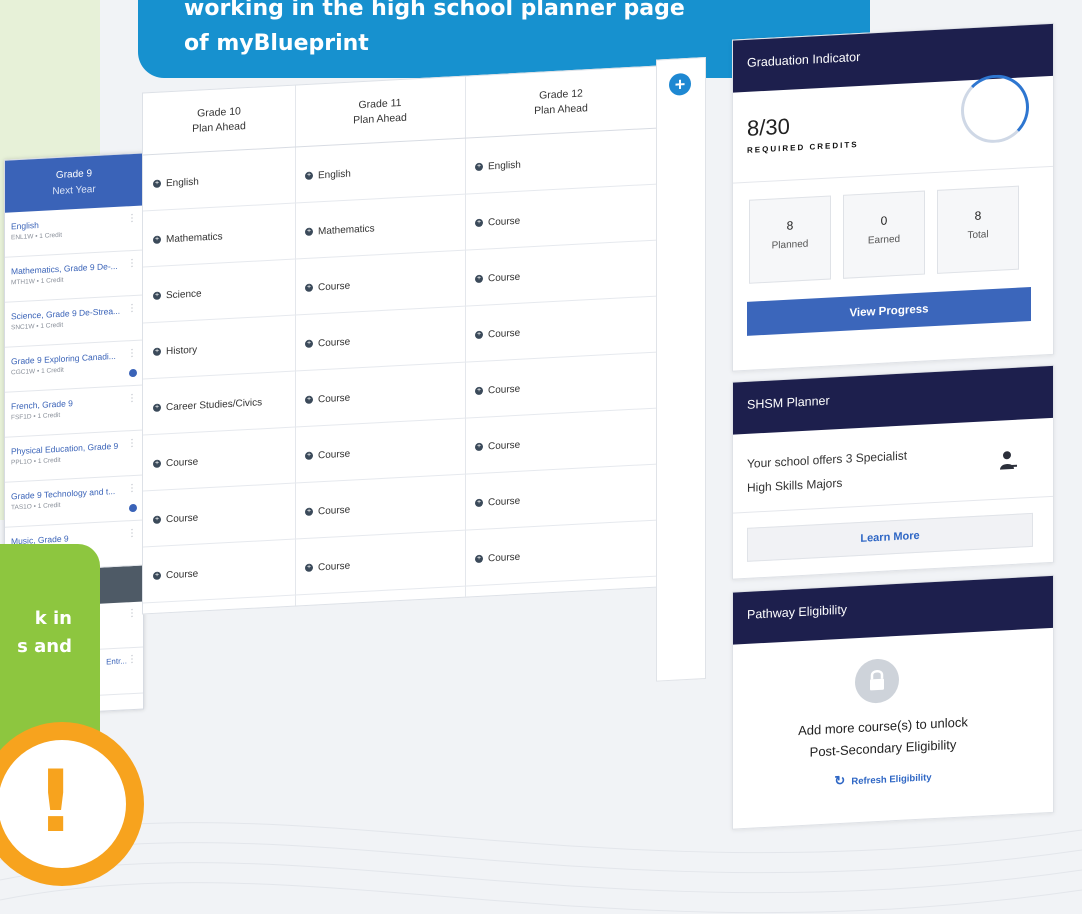  Describe the element at coordinates (1008, 460) in the screenshot. I see `person-icon` at that location.